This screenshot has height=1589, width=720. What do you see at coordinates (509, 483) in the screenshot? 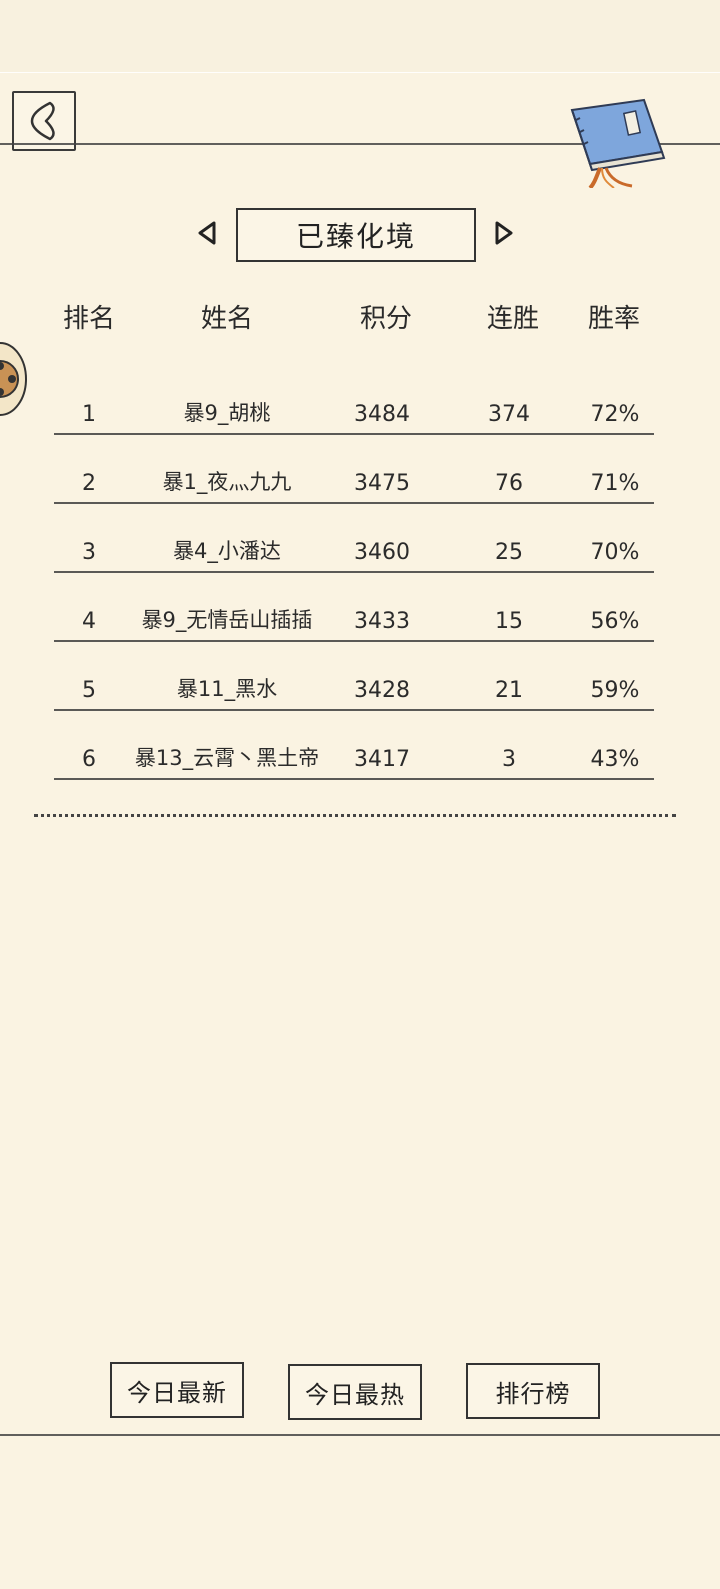
I see `streak-cell: 76` at bounding box center [509, 483].